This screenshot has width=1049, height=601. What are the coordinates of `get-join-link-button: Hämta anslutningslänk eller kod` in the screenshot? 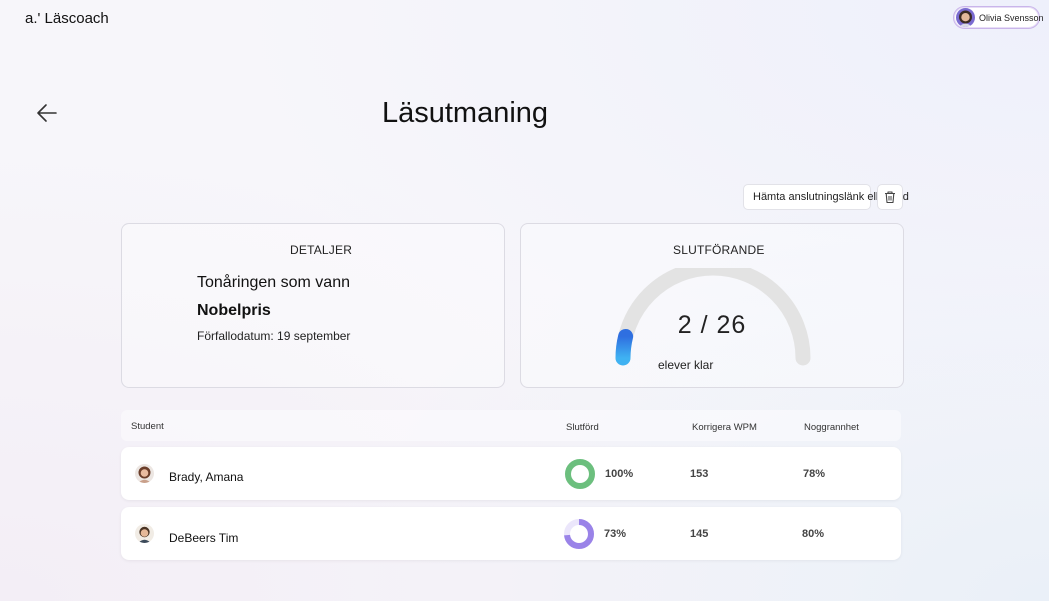 It's located at (826, 197).